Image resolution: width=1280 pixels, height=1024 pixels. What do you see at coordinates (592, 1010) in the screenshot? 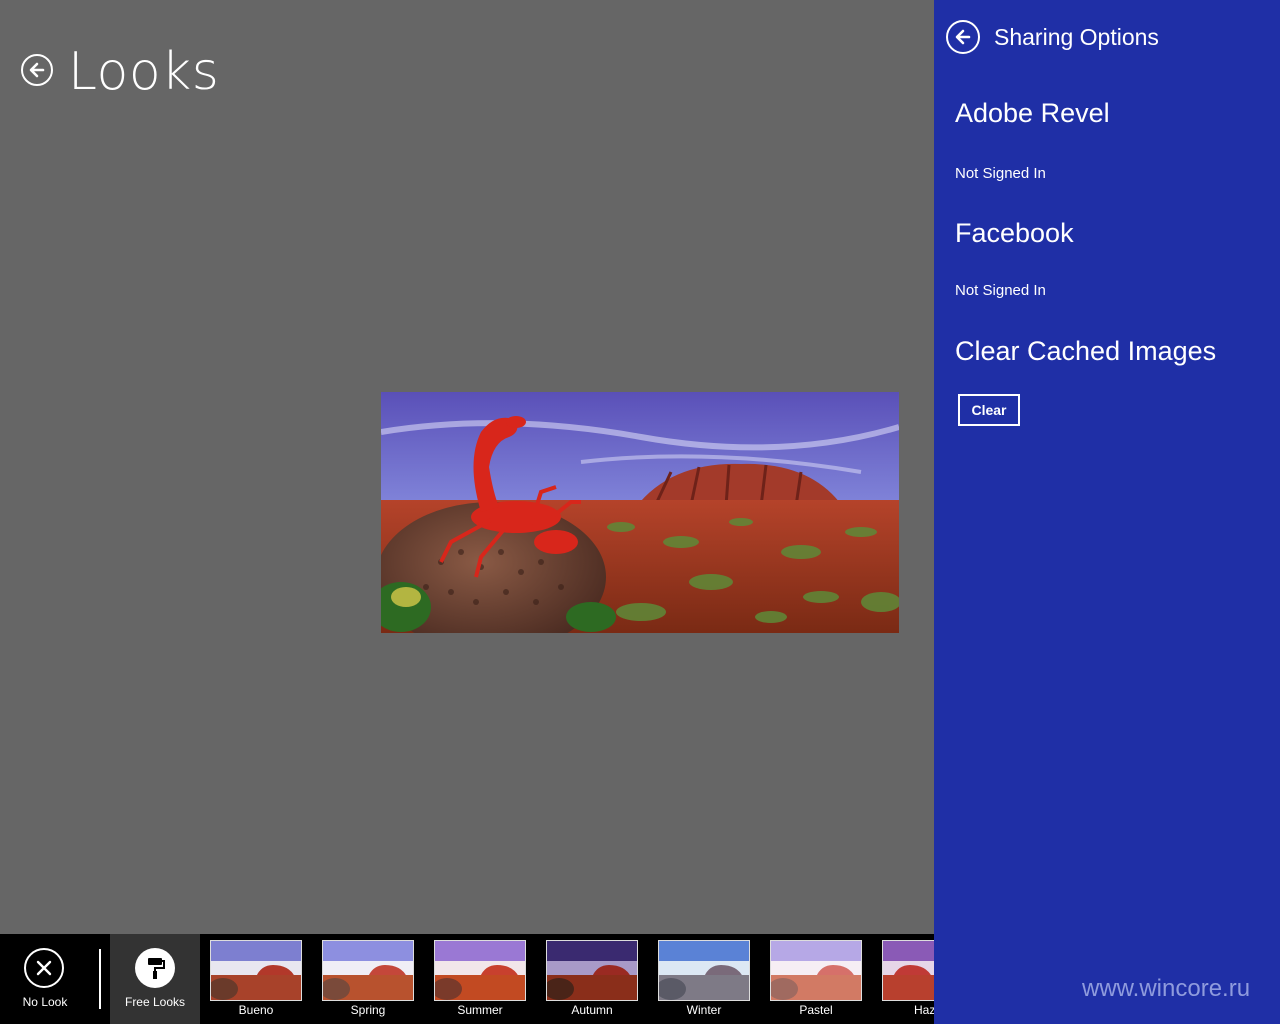
I see `thumb-label: Autumn` at bounding box center [592, 1010].